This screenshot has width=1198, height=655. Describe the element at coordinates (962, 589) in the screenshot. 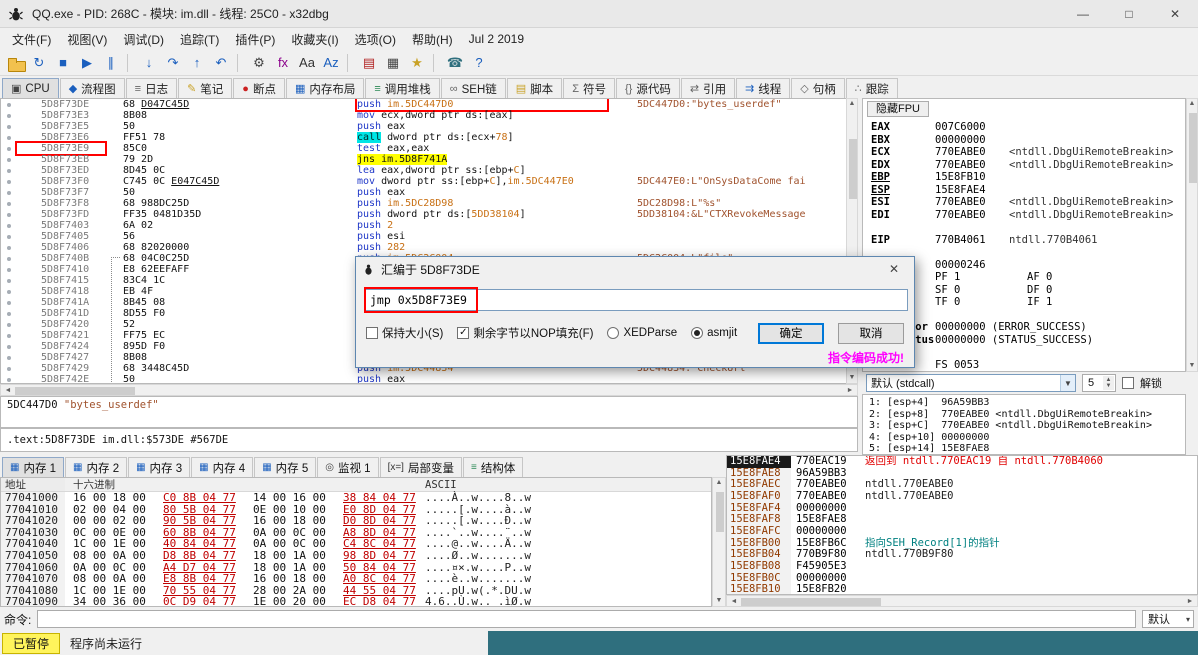

I see `stack-row: 15E8FB10 15E8FB20` at that location.